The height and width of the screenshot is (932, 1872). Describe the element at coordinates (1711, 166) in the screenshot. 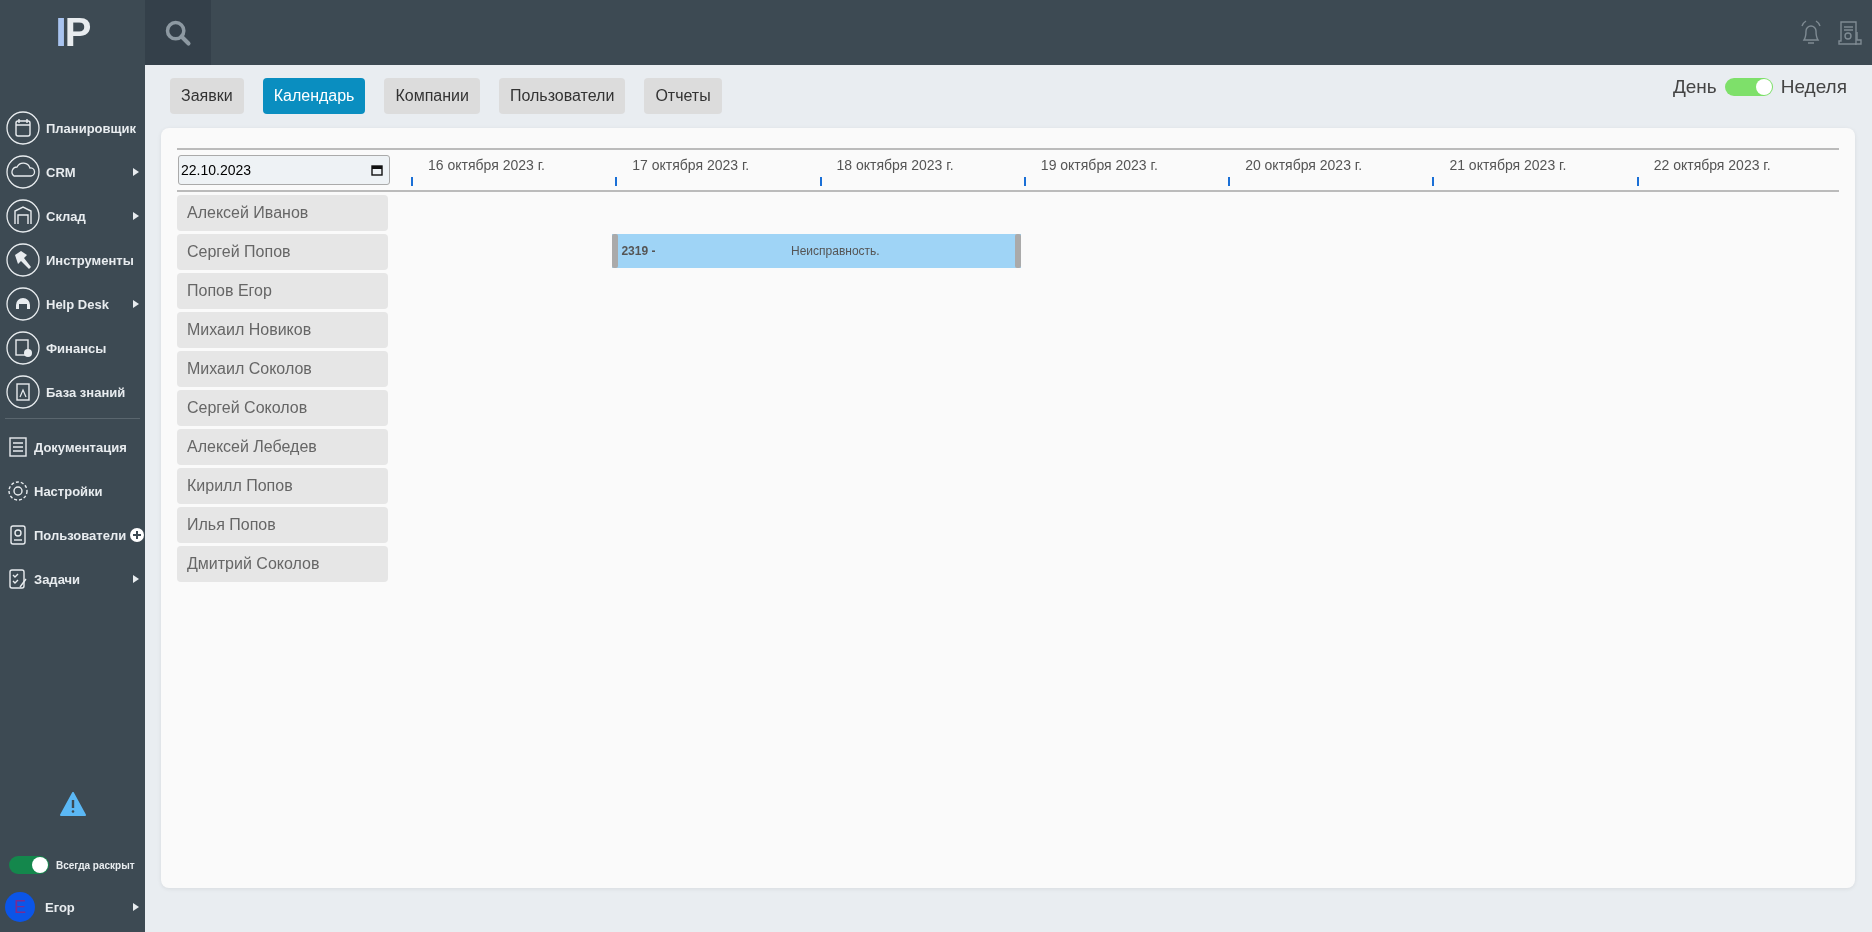

I see `day-header: 22 октября 2023 г.` at that location.